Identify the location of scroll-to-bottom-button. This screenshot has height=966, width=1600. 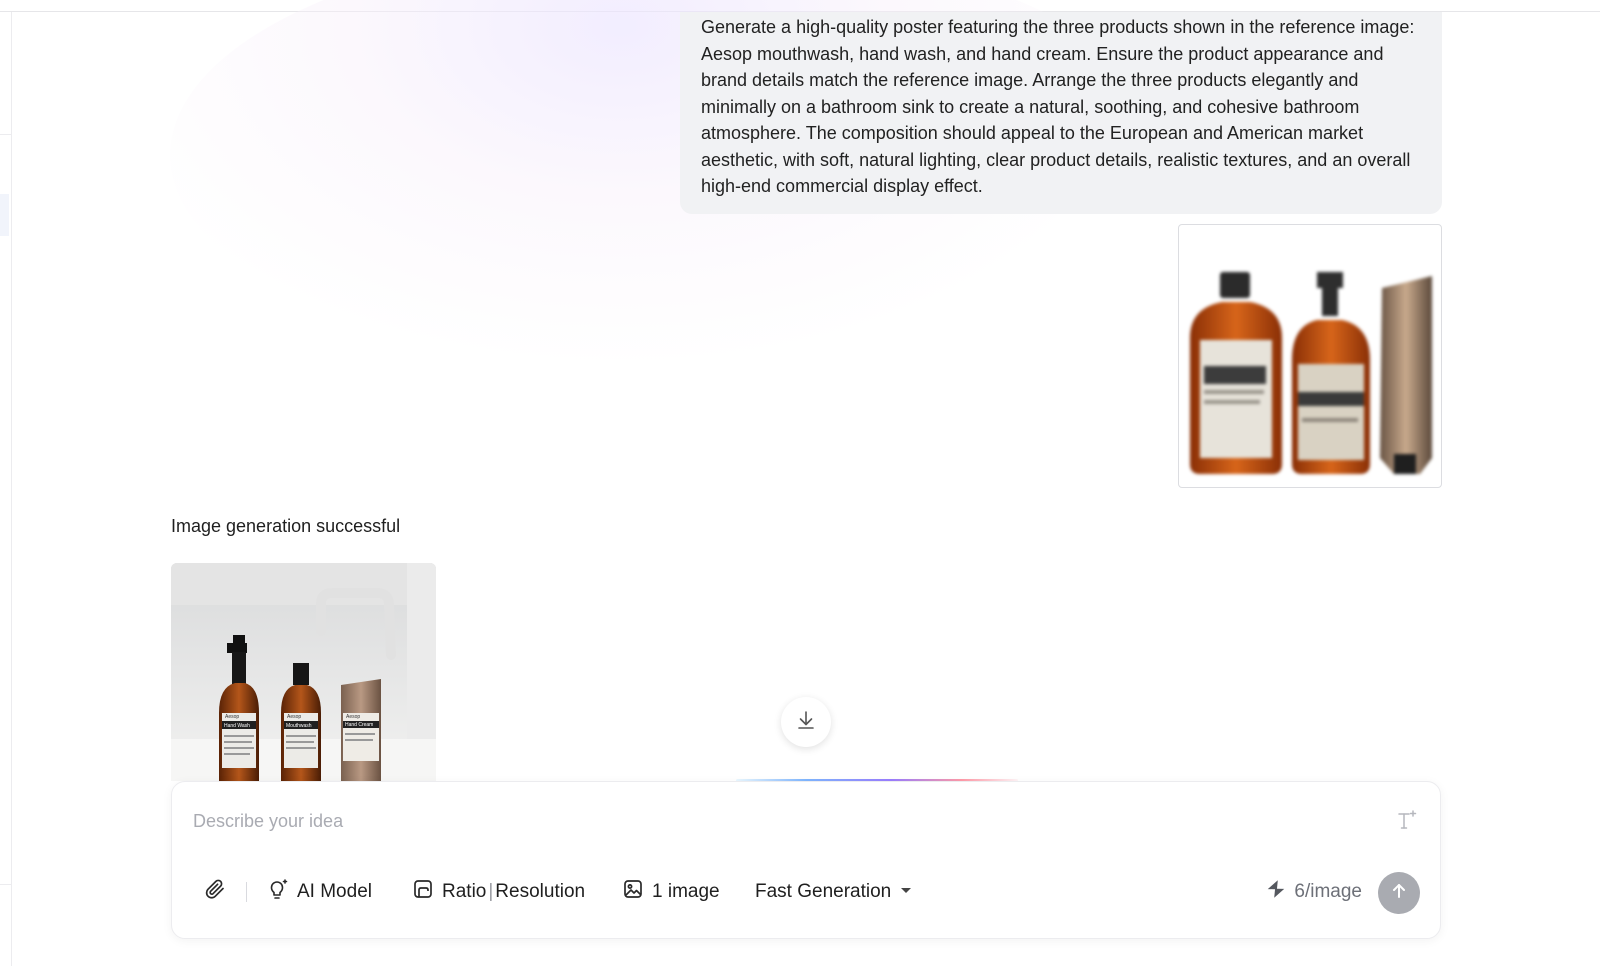
(806, 722).